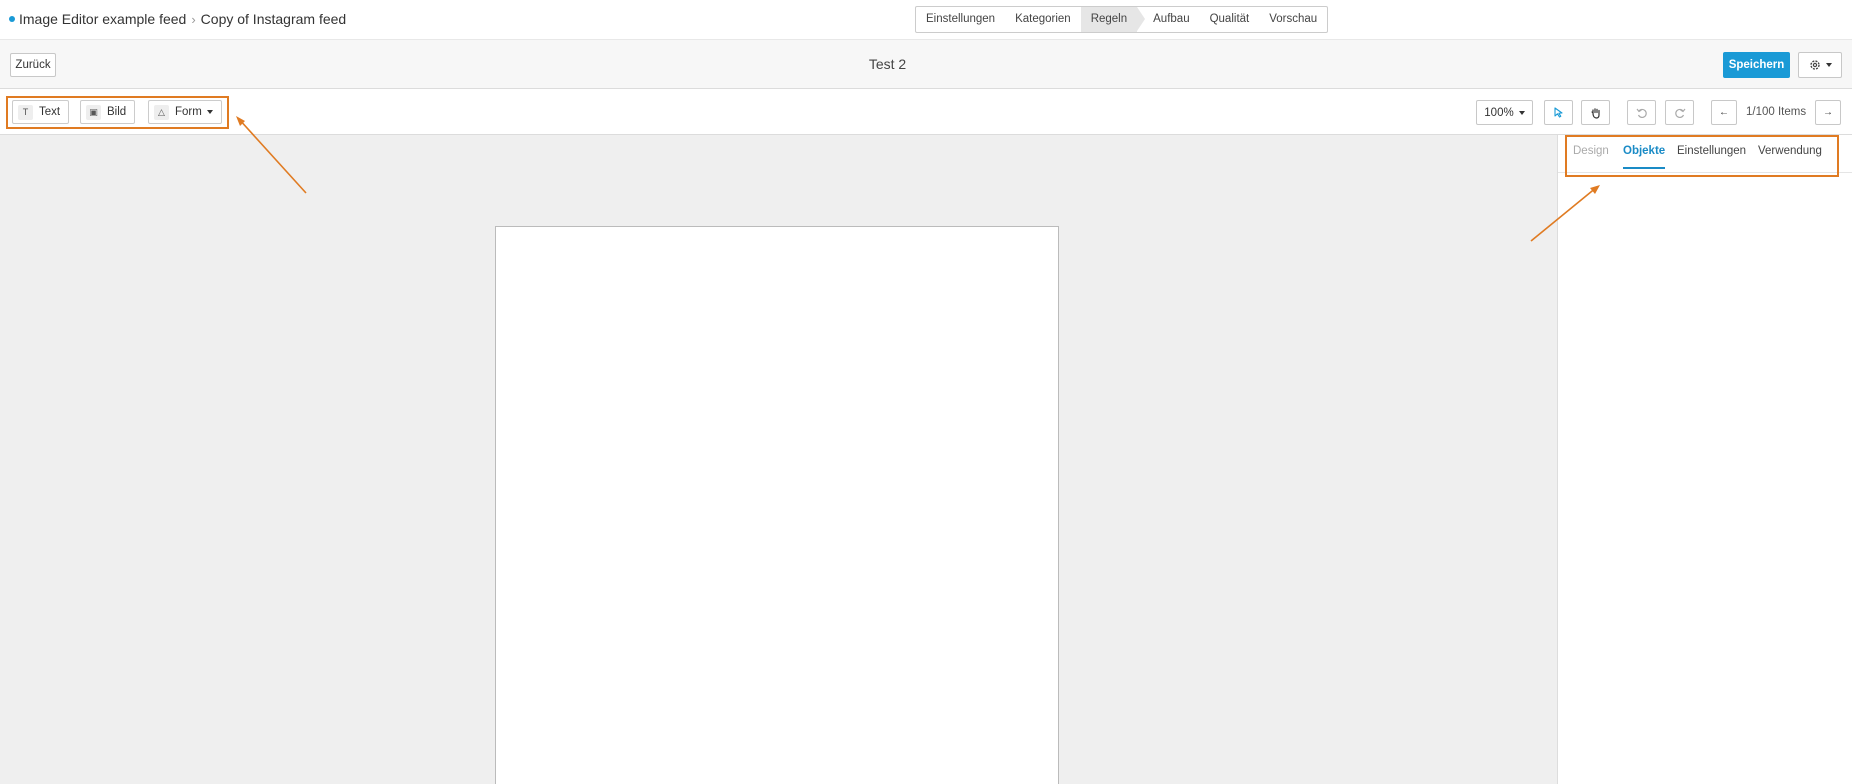  Describe the element at coordinates (25, 112) in the screenshot. I see `text-icon: T` at that location.